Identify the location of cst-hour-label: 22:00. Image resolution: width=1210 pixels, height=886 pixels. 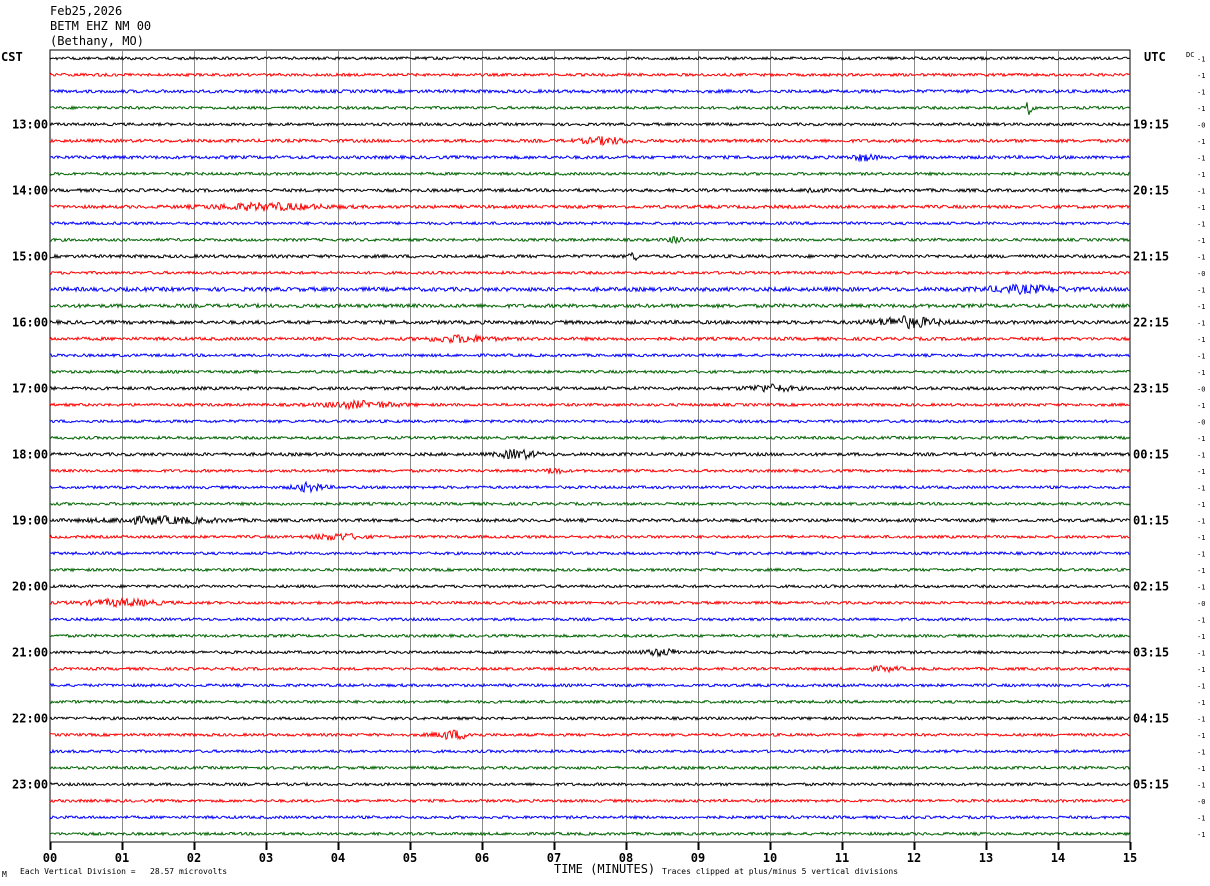
(30, 718).